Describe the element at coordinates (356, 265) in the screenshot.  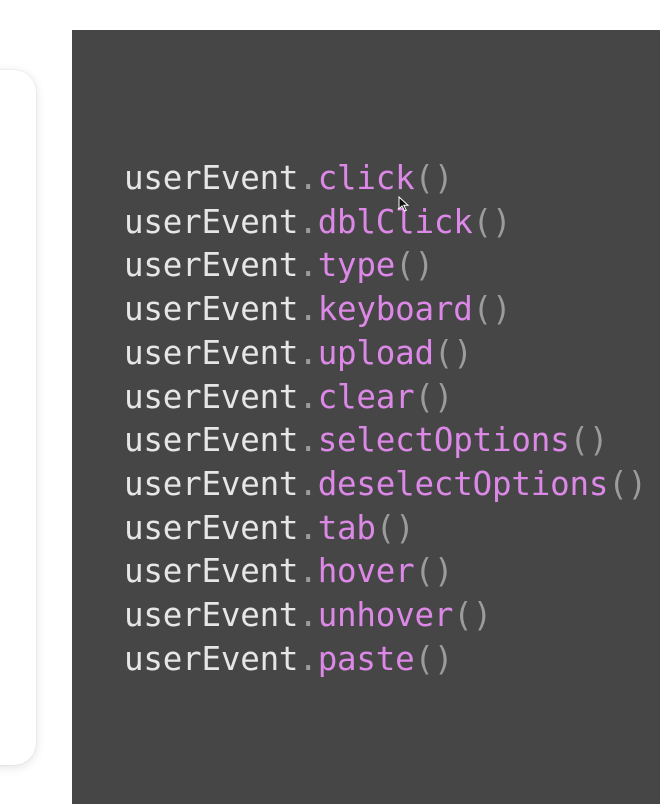
I see `method-name: type` at that location.